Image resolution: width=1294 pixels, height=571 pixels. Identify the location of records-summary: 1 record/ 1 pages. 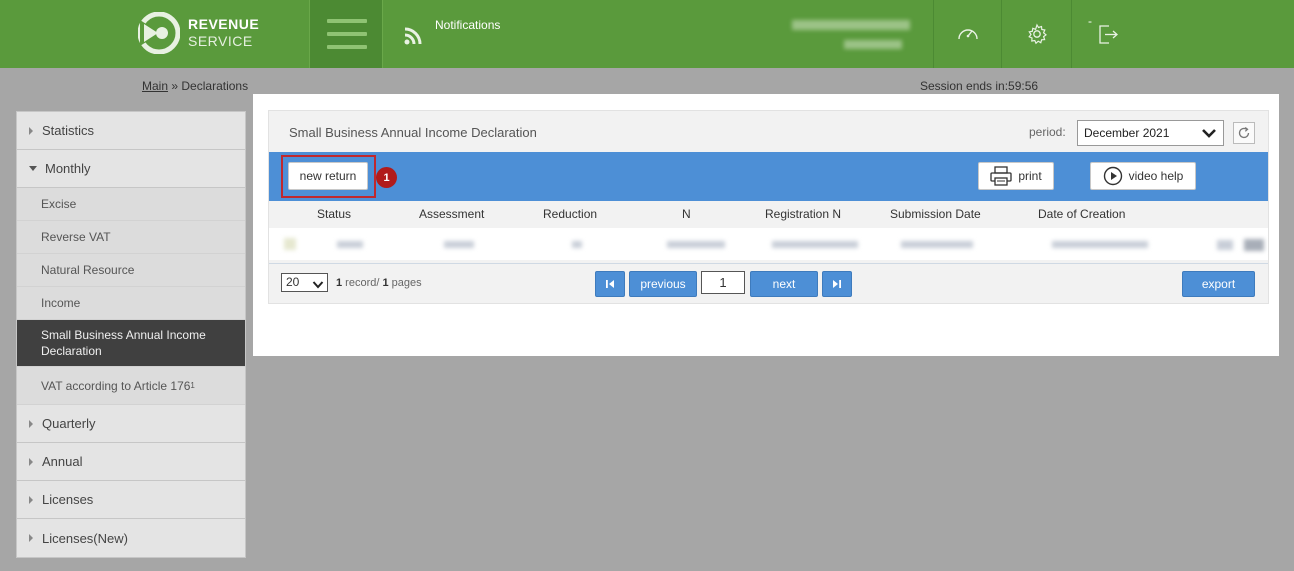
(379, 283).